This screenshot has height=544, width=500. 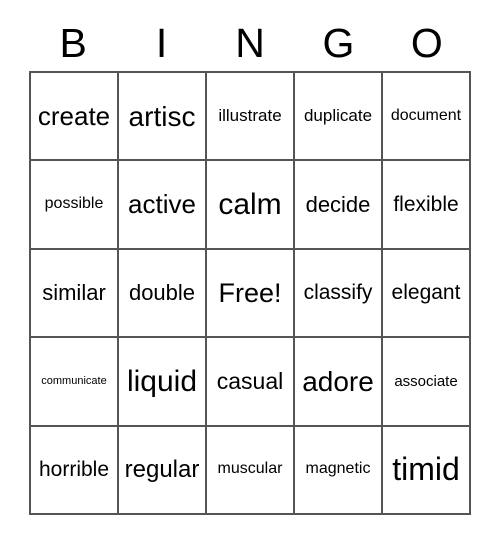 I want to click on bingo-cell-g3: classify, so click(x=339, y=294).